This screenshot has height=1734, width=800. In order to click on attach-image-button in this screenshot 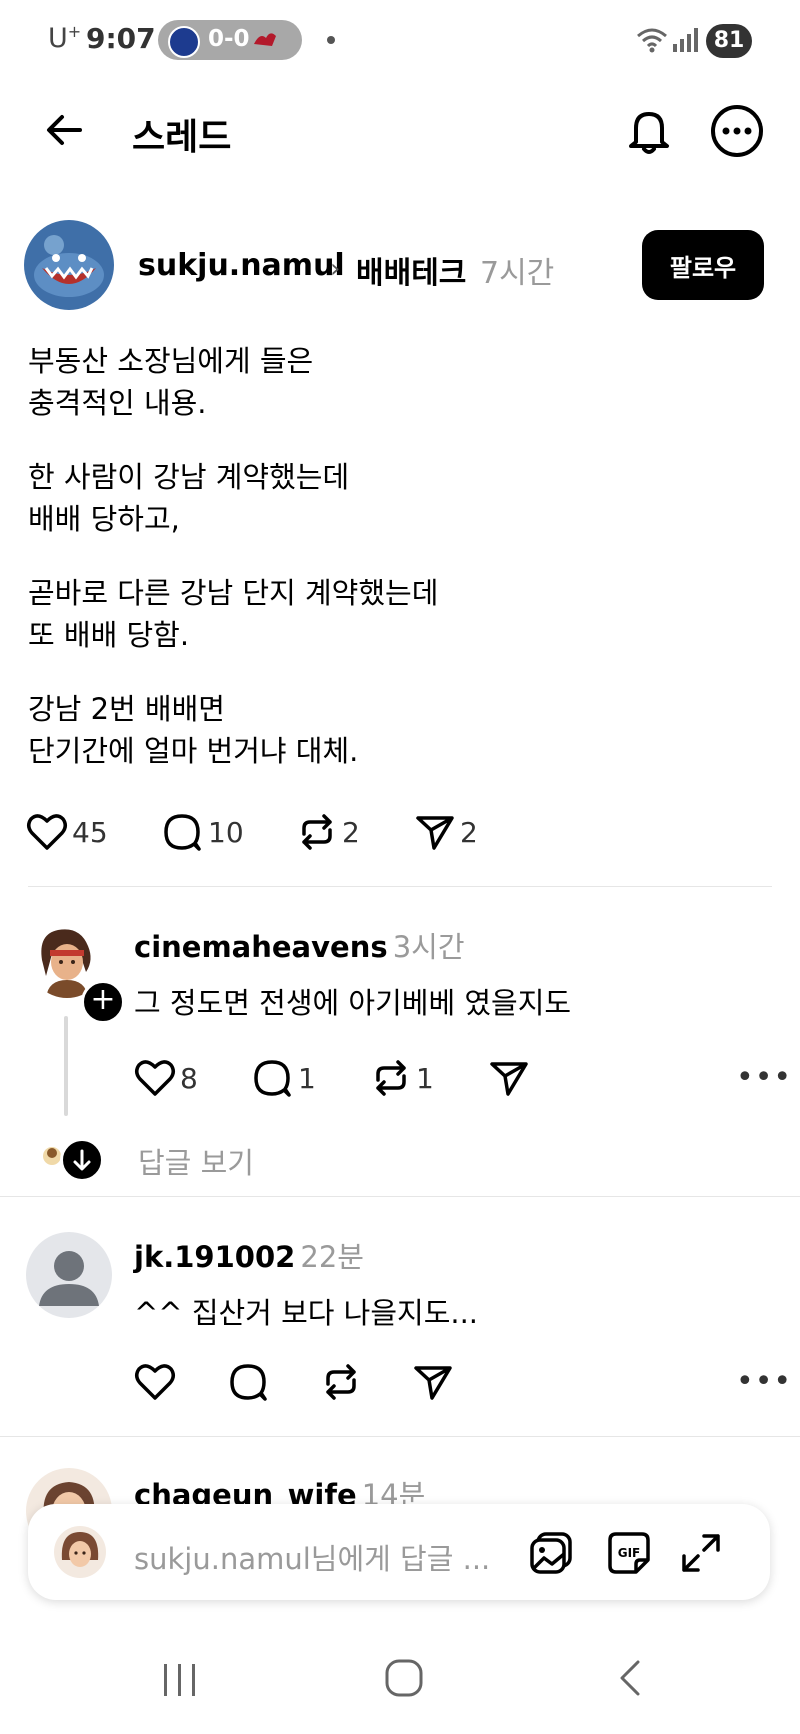, I will do `click(551, 1553)`.